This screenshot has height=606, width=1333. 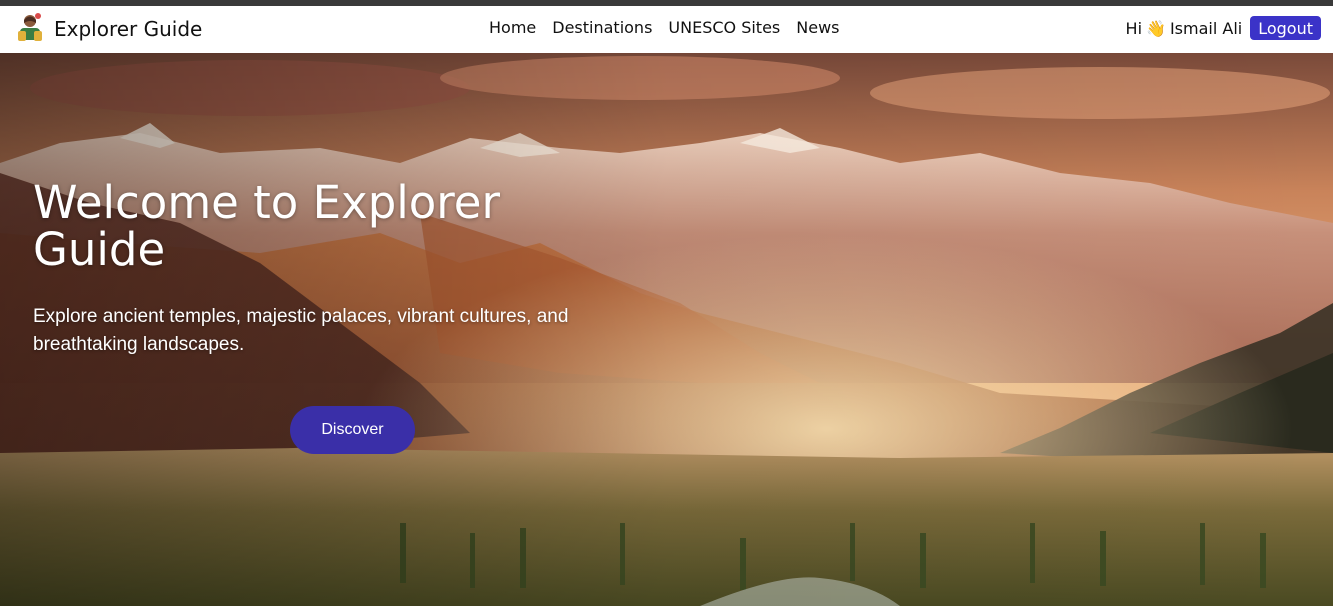 What do you see at coordinates (817, 27) in the screenshot?
I see `nav-news: News` at bounding box center [817, 27].